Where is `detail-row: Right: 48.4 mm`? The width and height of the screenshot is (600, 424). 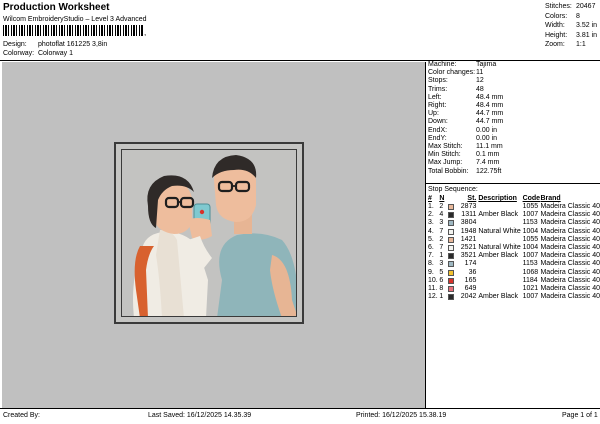 detail-row: Right: 48.4 mm is located at coordinates (465, 106).